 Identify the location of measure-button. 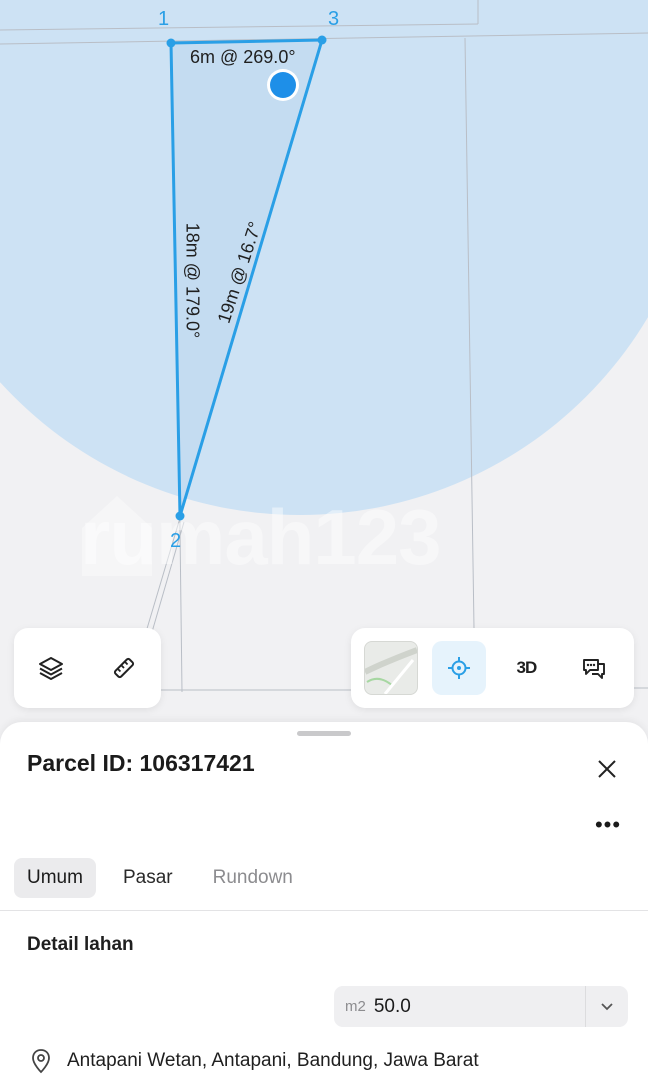
(124, 668).